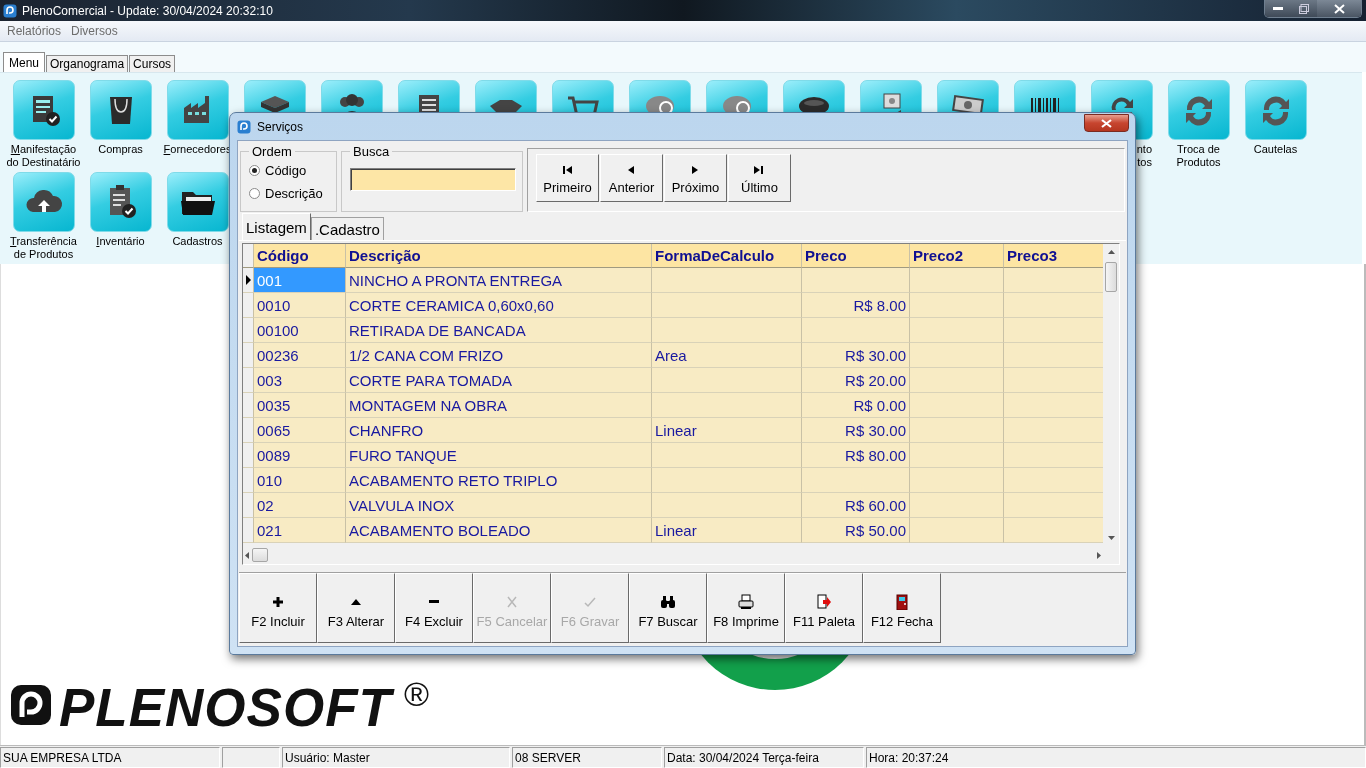 The image size is (1366, 768). What do you see at coordinates (856, 305) in the screenshot?
I see `table-cell: R$ 8.00` at bounding box center [856, 305].